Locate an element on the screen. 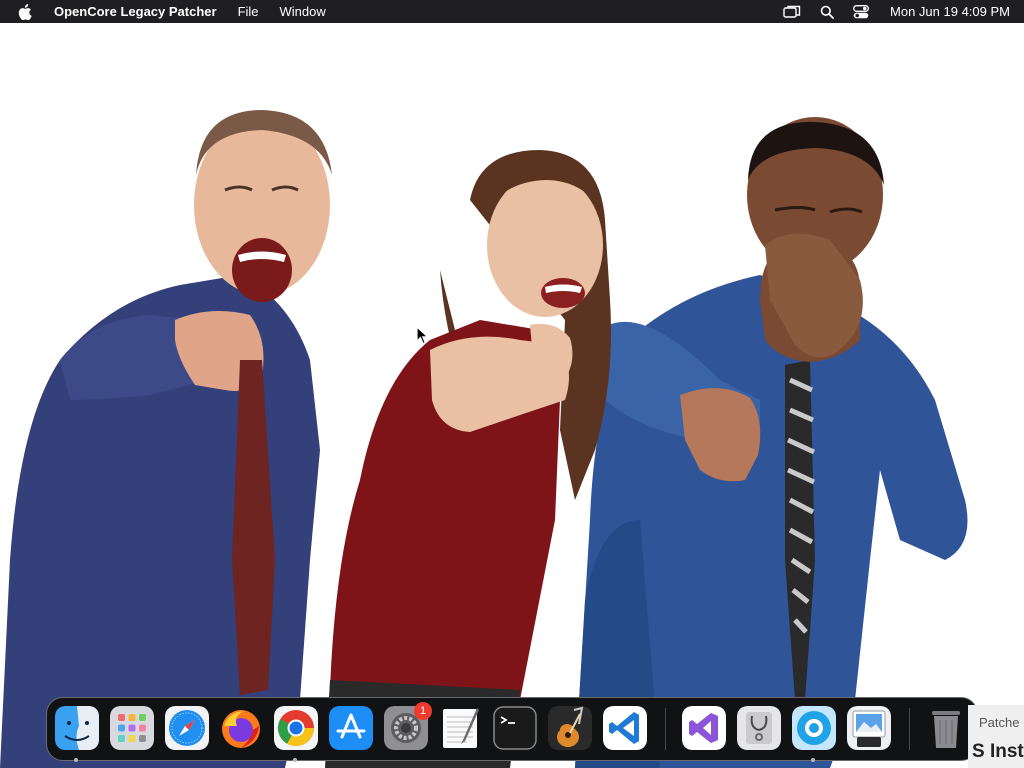 The width and height of the screenshot is (1024, 768). dock-firefox is located at coordinates (241, 728).